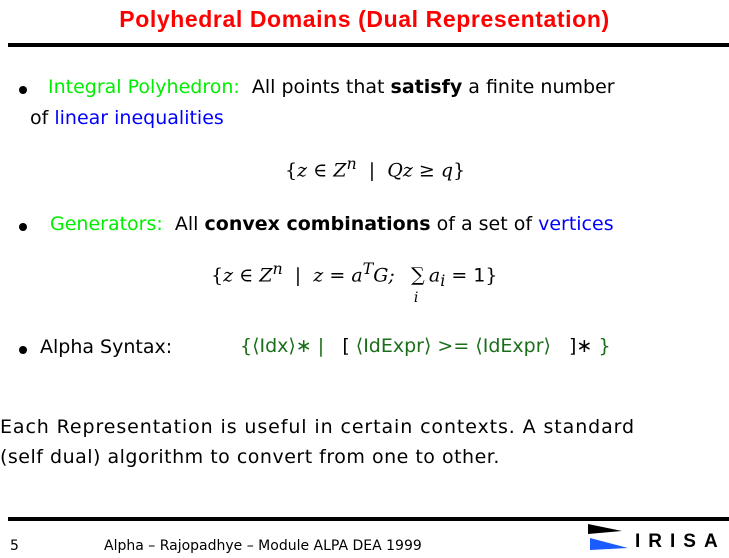  I want to click on bullet-text: of, so click(39, 118).